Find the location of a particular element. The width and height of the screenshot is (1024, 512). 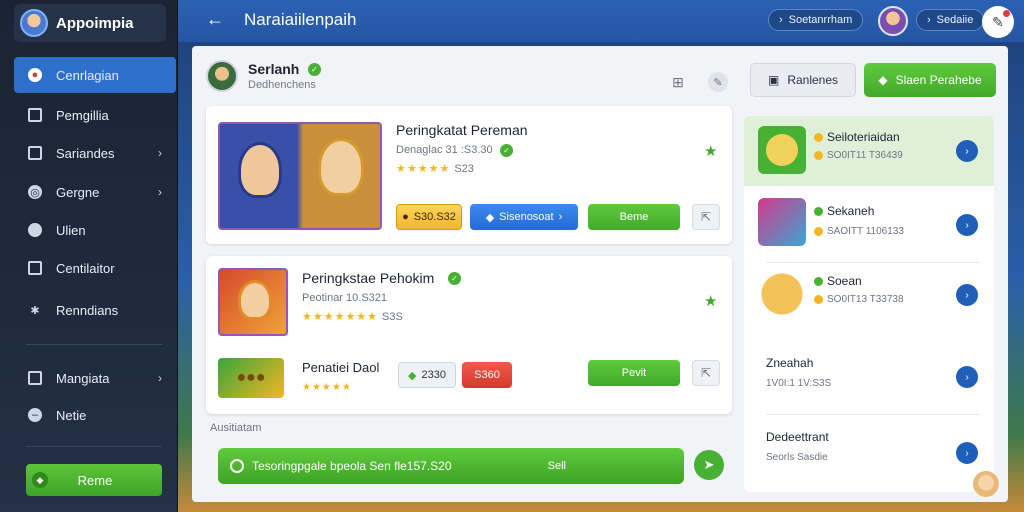

sidebar-item-netie: – Netie is located at coordinates (95, 415).